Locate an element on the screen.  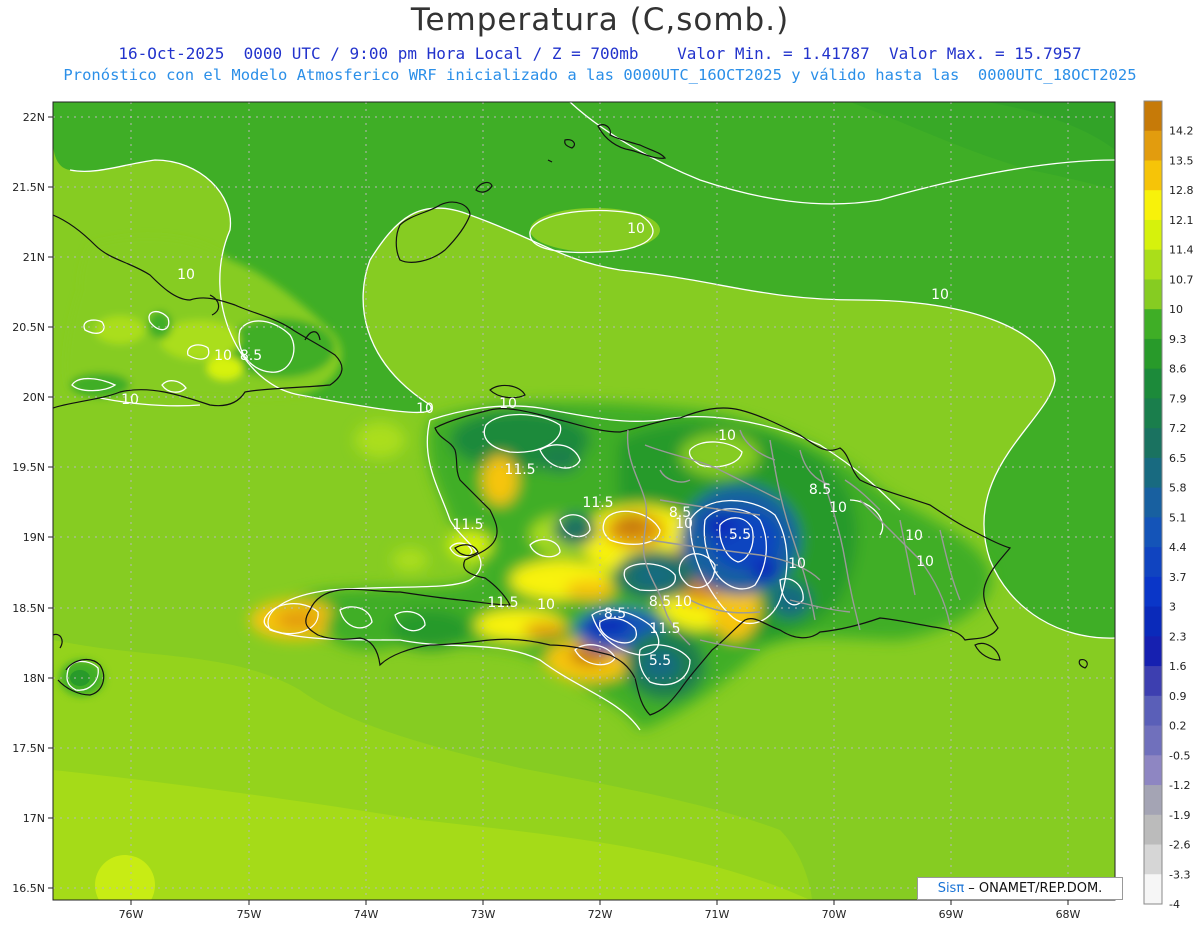
colorbar-label: -0.5 is located at coordinates (1179, 755).